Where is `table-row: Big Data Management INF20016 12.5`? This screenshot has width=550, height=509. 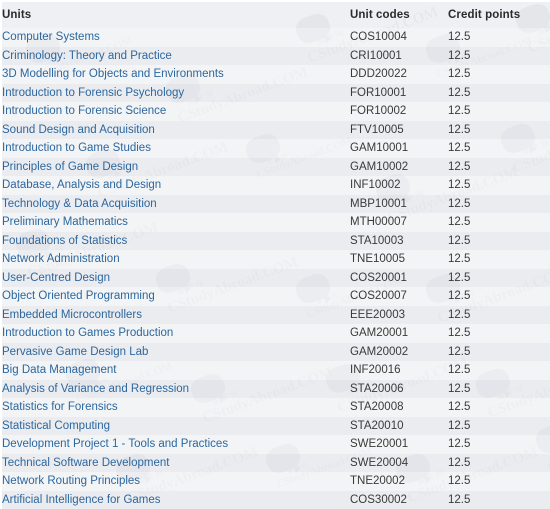 table-row: Big Data Management INF20016 12.5 is located at coordinates (276, 370).